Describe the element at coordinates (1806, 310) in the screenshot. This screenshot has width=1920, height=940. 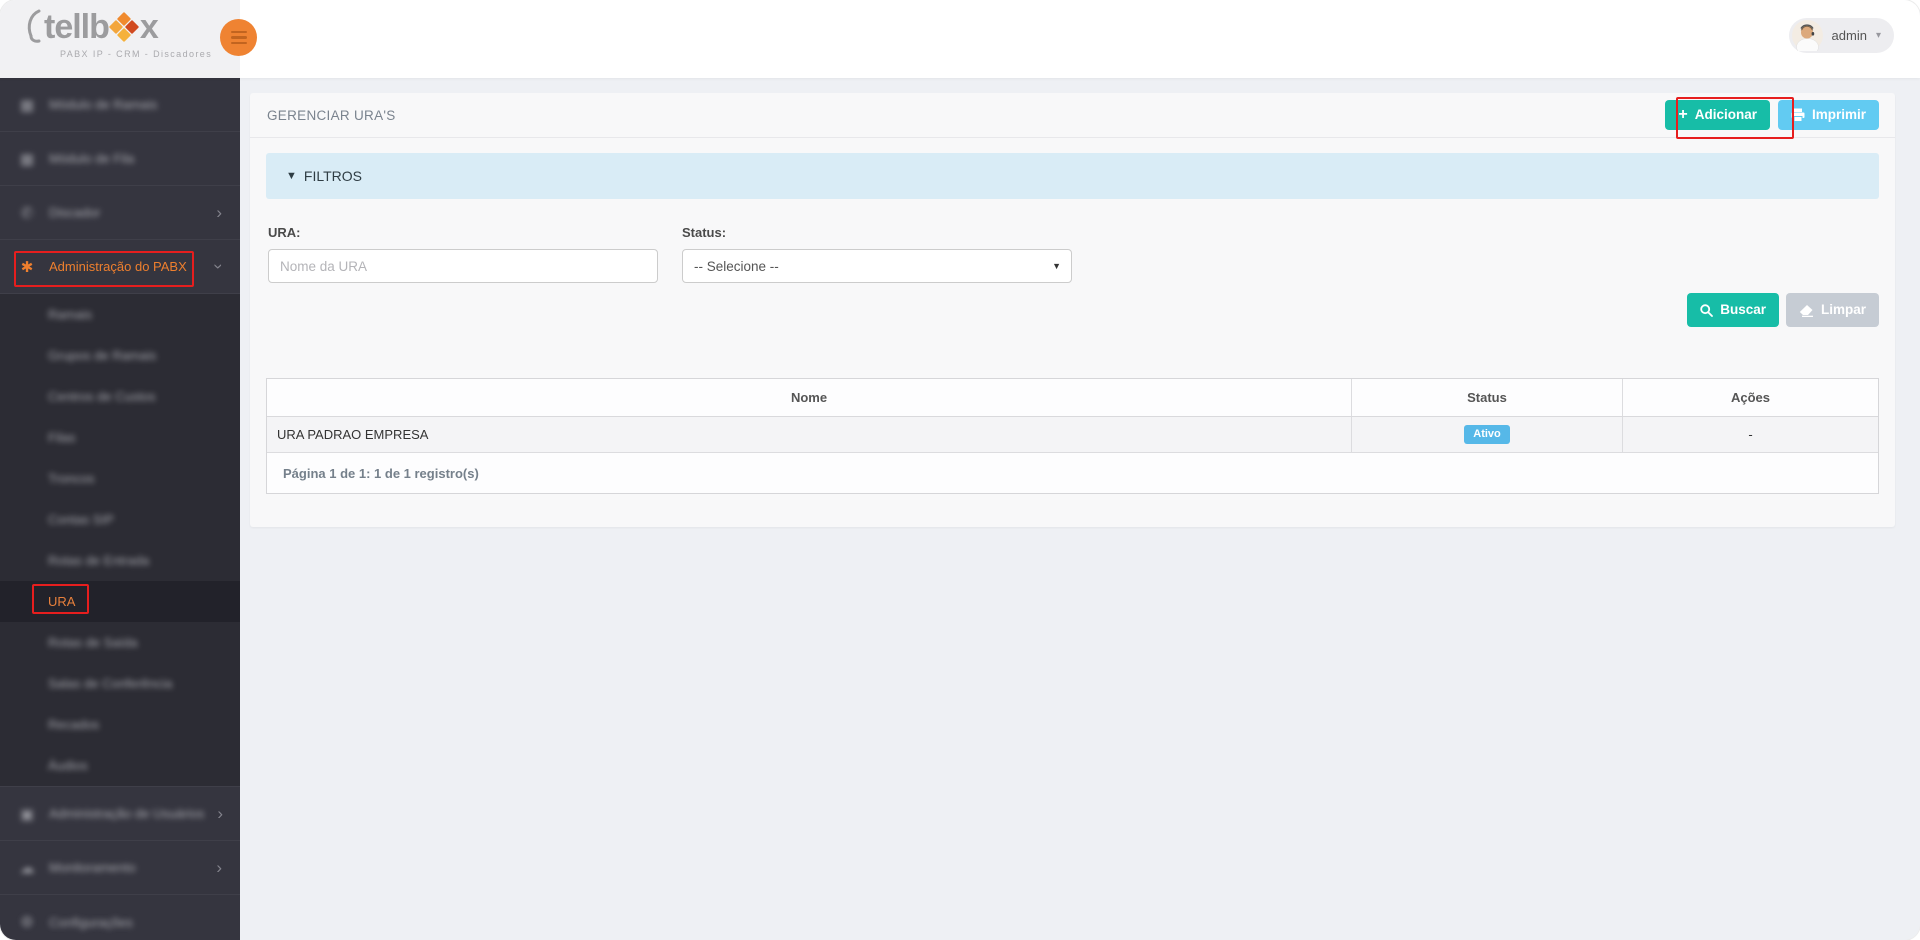
I see `eraser-icon` at that location.